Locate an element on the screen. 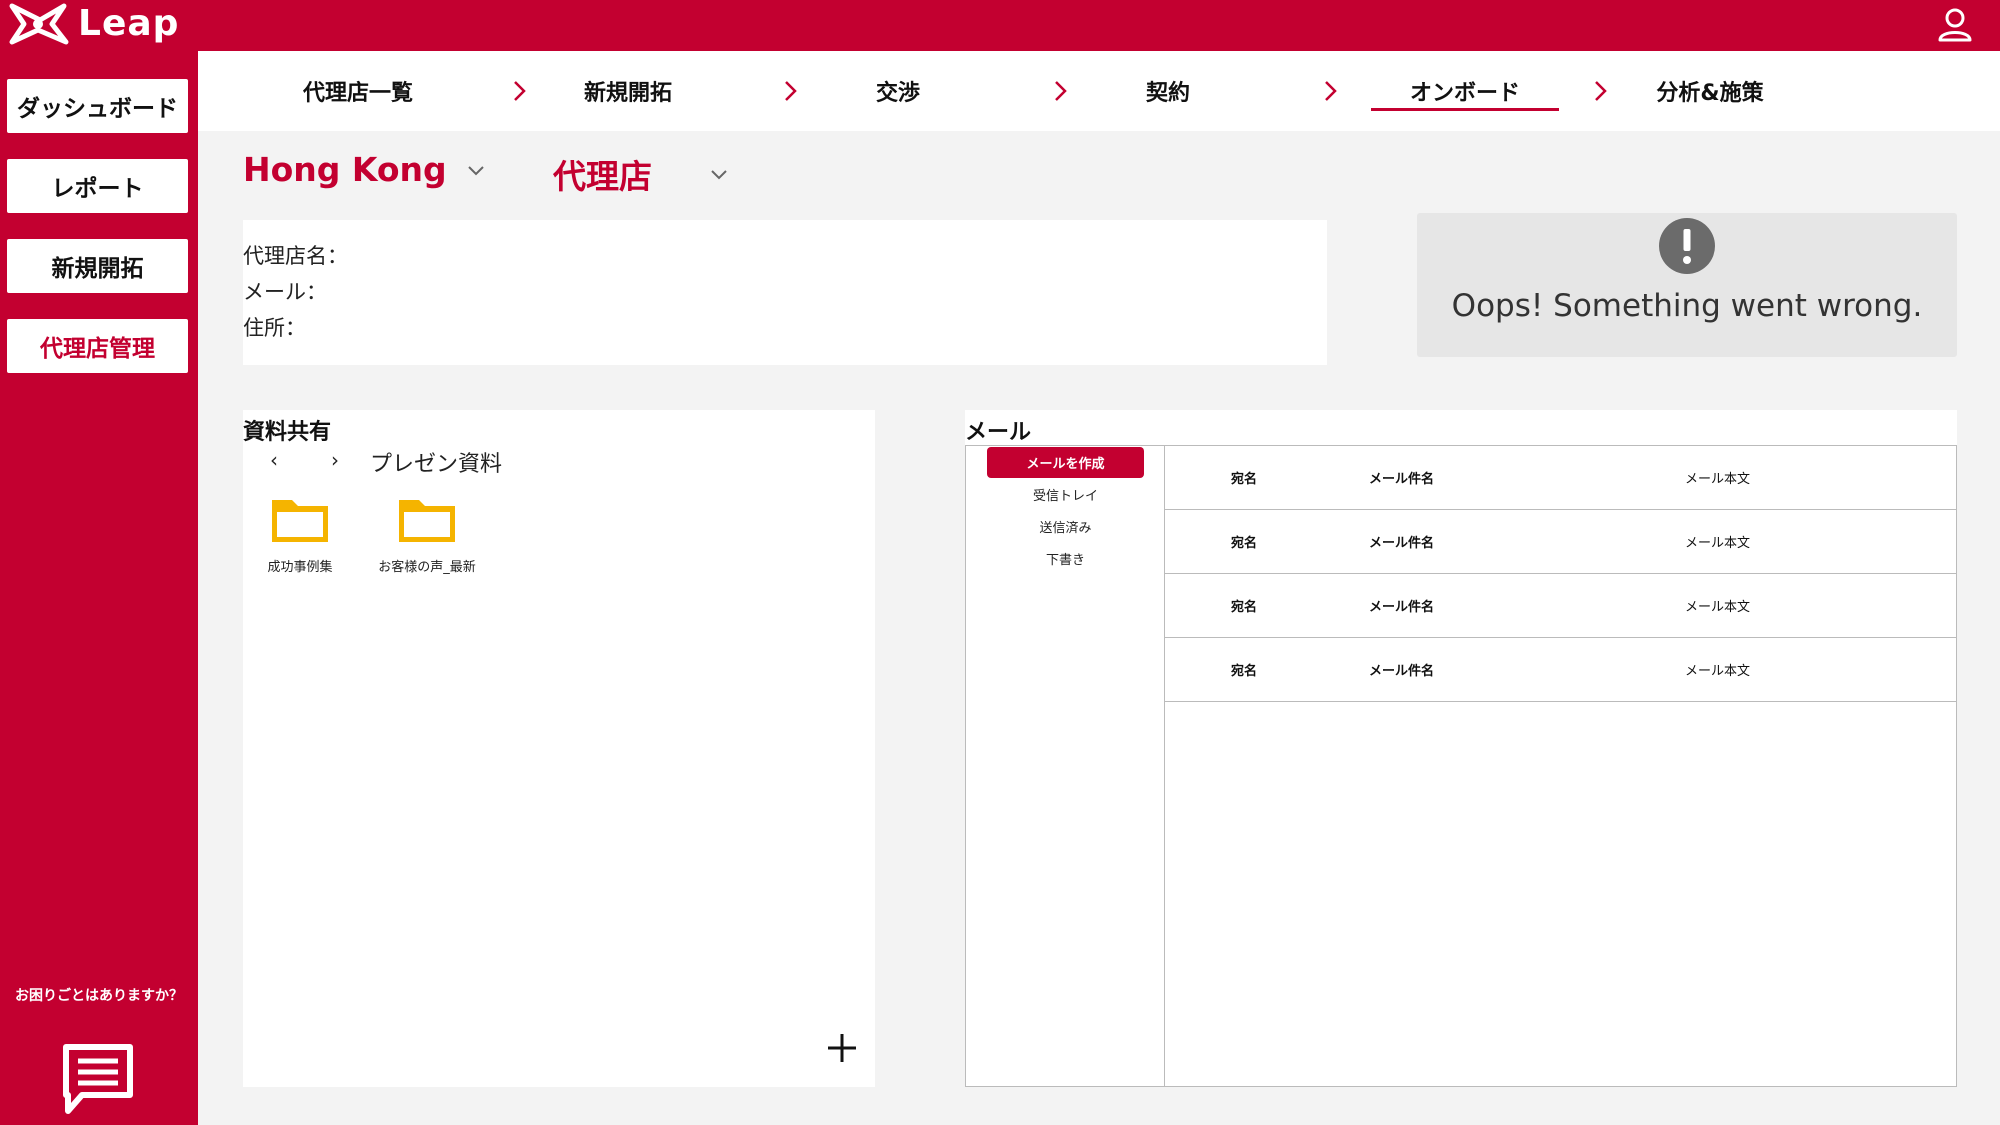 The image size is (2000, 1125). step-contract: 契約 is located at coordinates (1168, 91).